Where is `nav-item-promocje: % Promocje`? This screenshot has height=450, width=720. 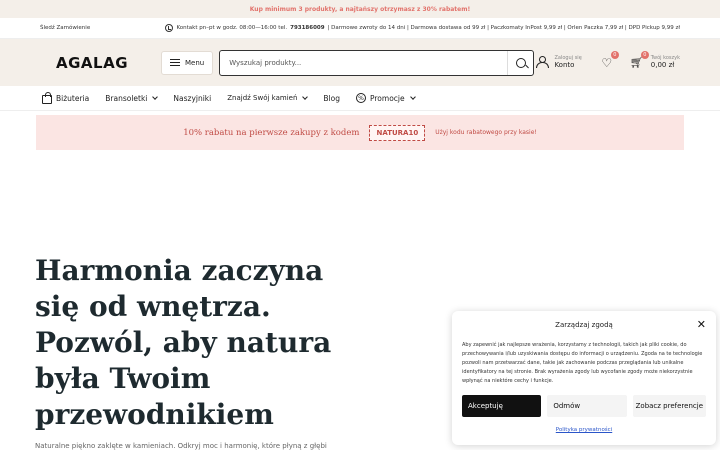 nav-item-promocje: % Promocje is located at coordinates (386, 98).